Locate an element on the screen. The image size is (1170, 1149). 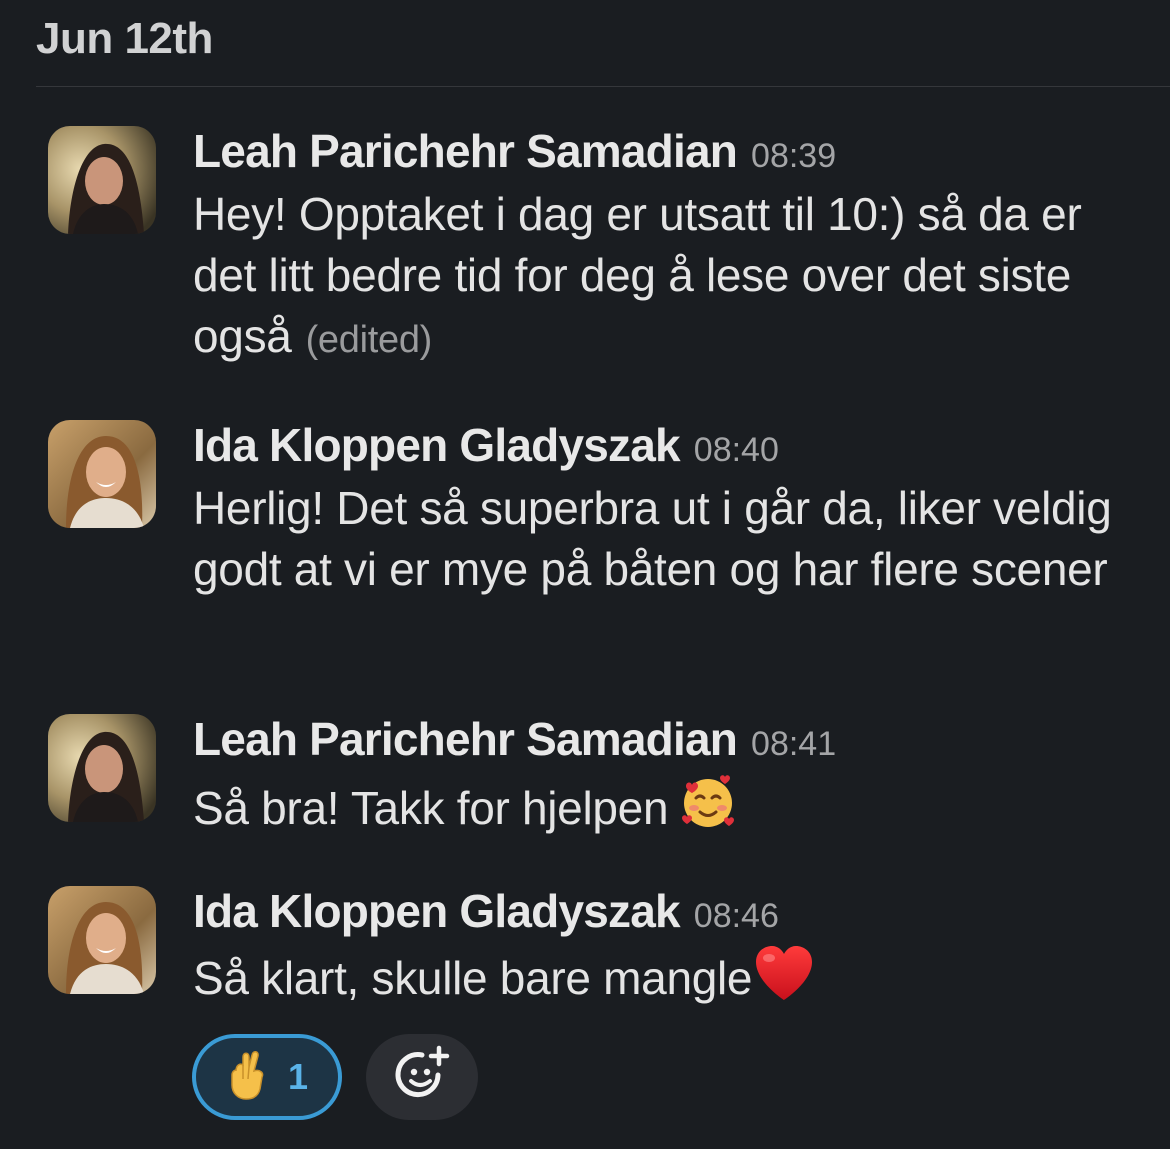
timestamp: 08:41 is located at coordinates (793, 744).